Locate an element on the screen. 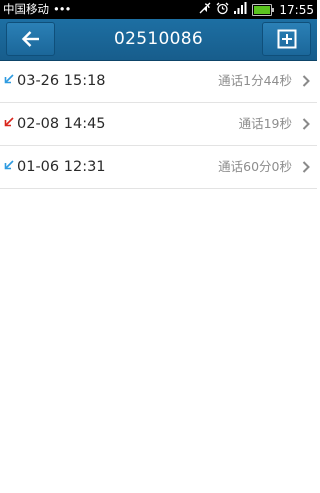  call-duration: 通话19秒 is located at coordinates (265, 123).